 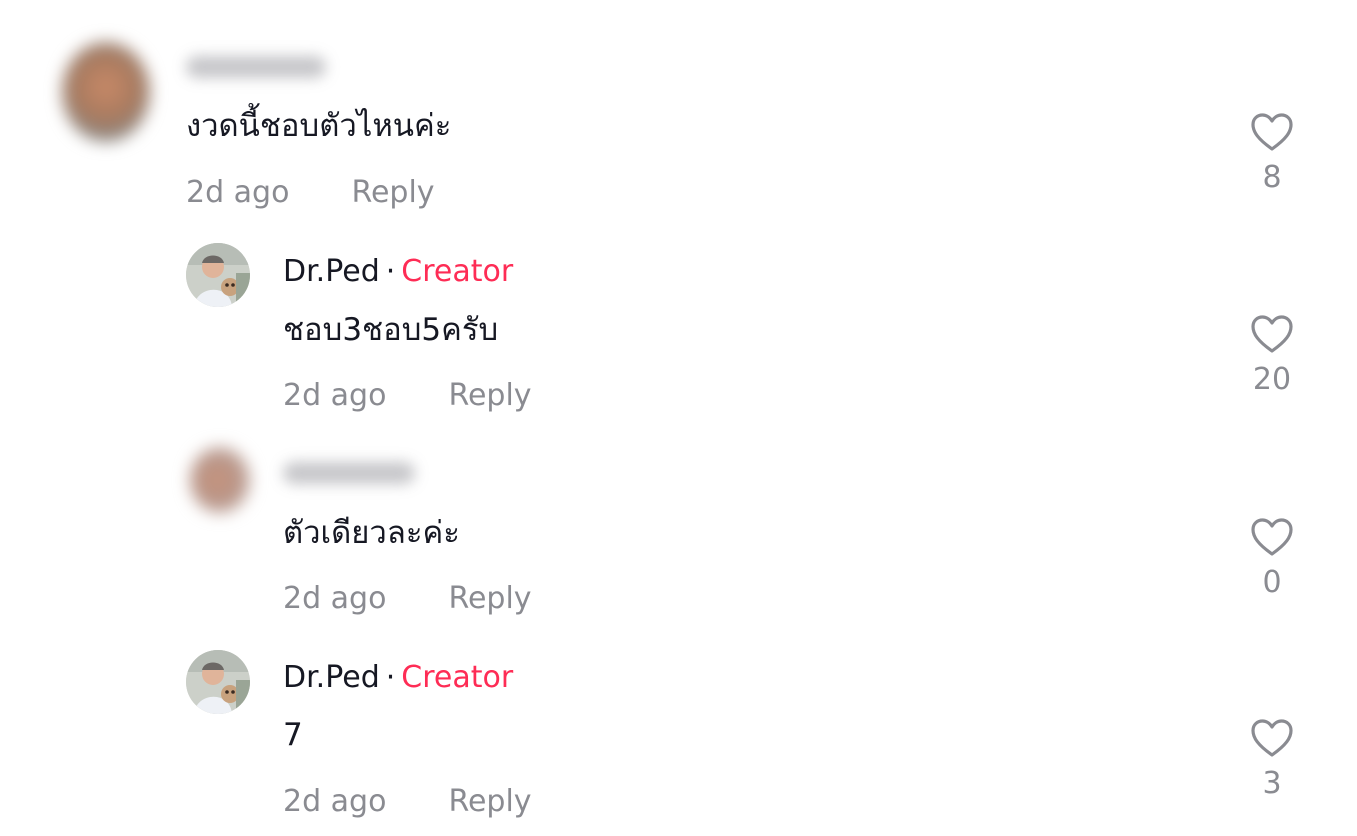 I want to click on comment-text: ชอบ3ชอบ5ครับ, so click(x=391, y=330).